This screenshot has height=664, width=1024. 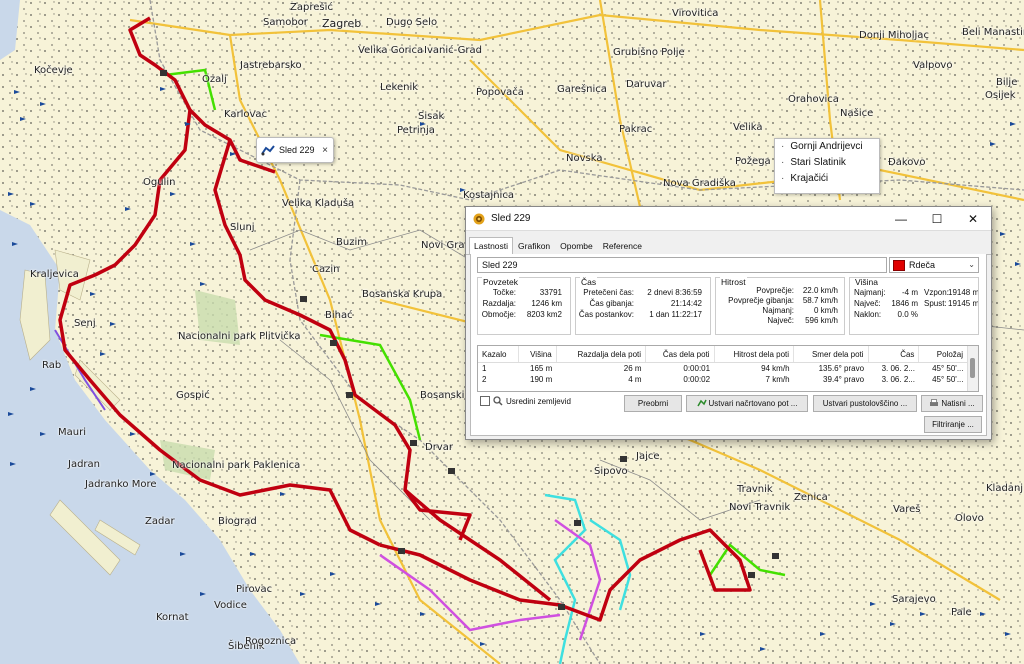 What do you see at coordinates (682, 265) in the screenshot?
I see `track-name-input: Sled 229` at bounding box center [682, 265].